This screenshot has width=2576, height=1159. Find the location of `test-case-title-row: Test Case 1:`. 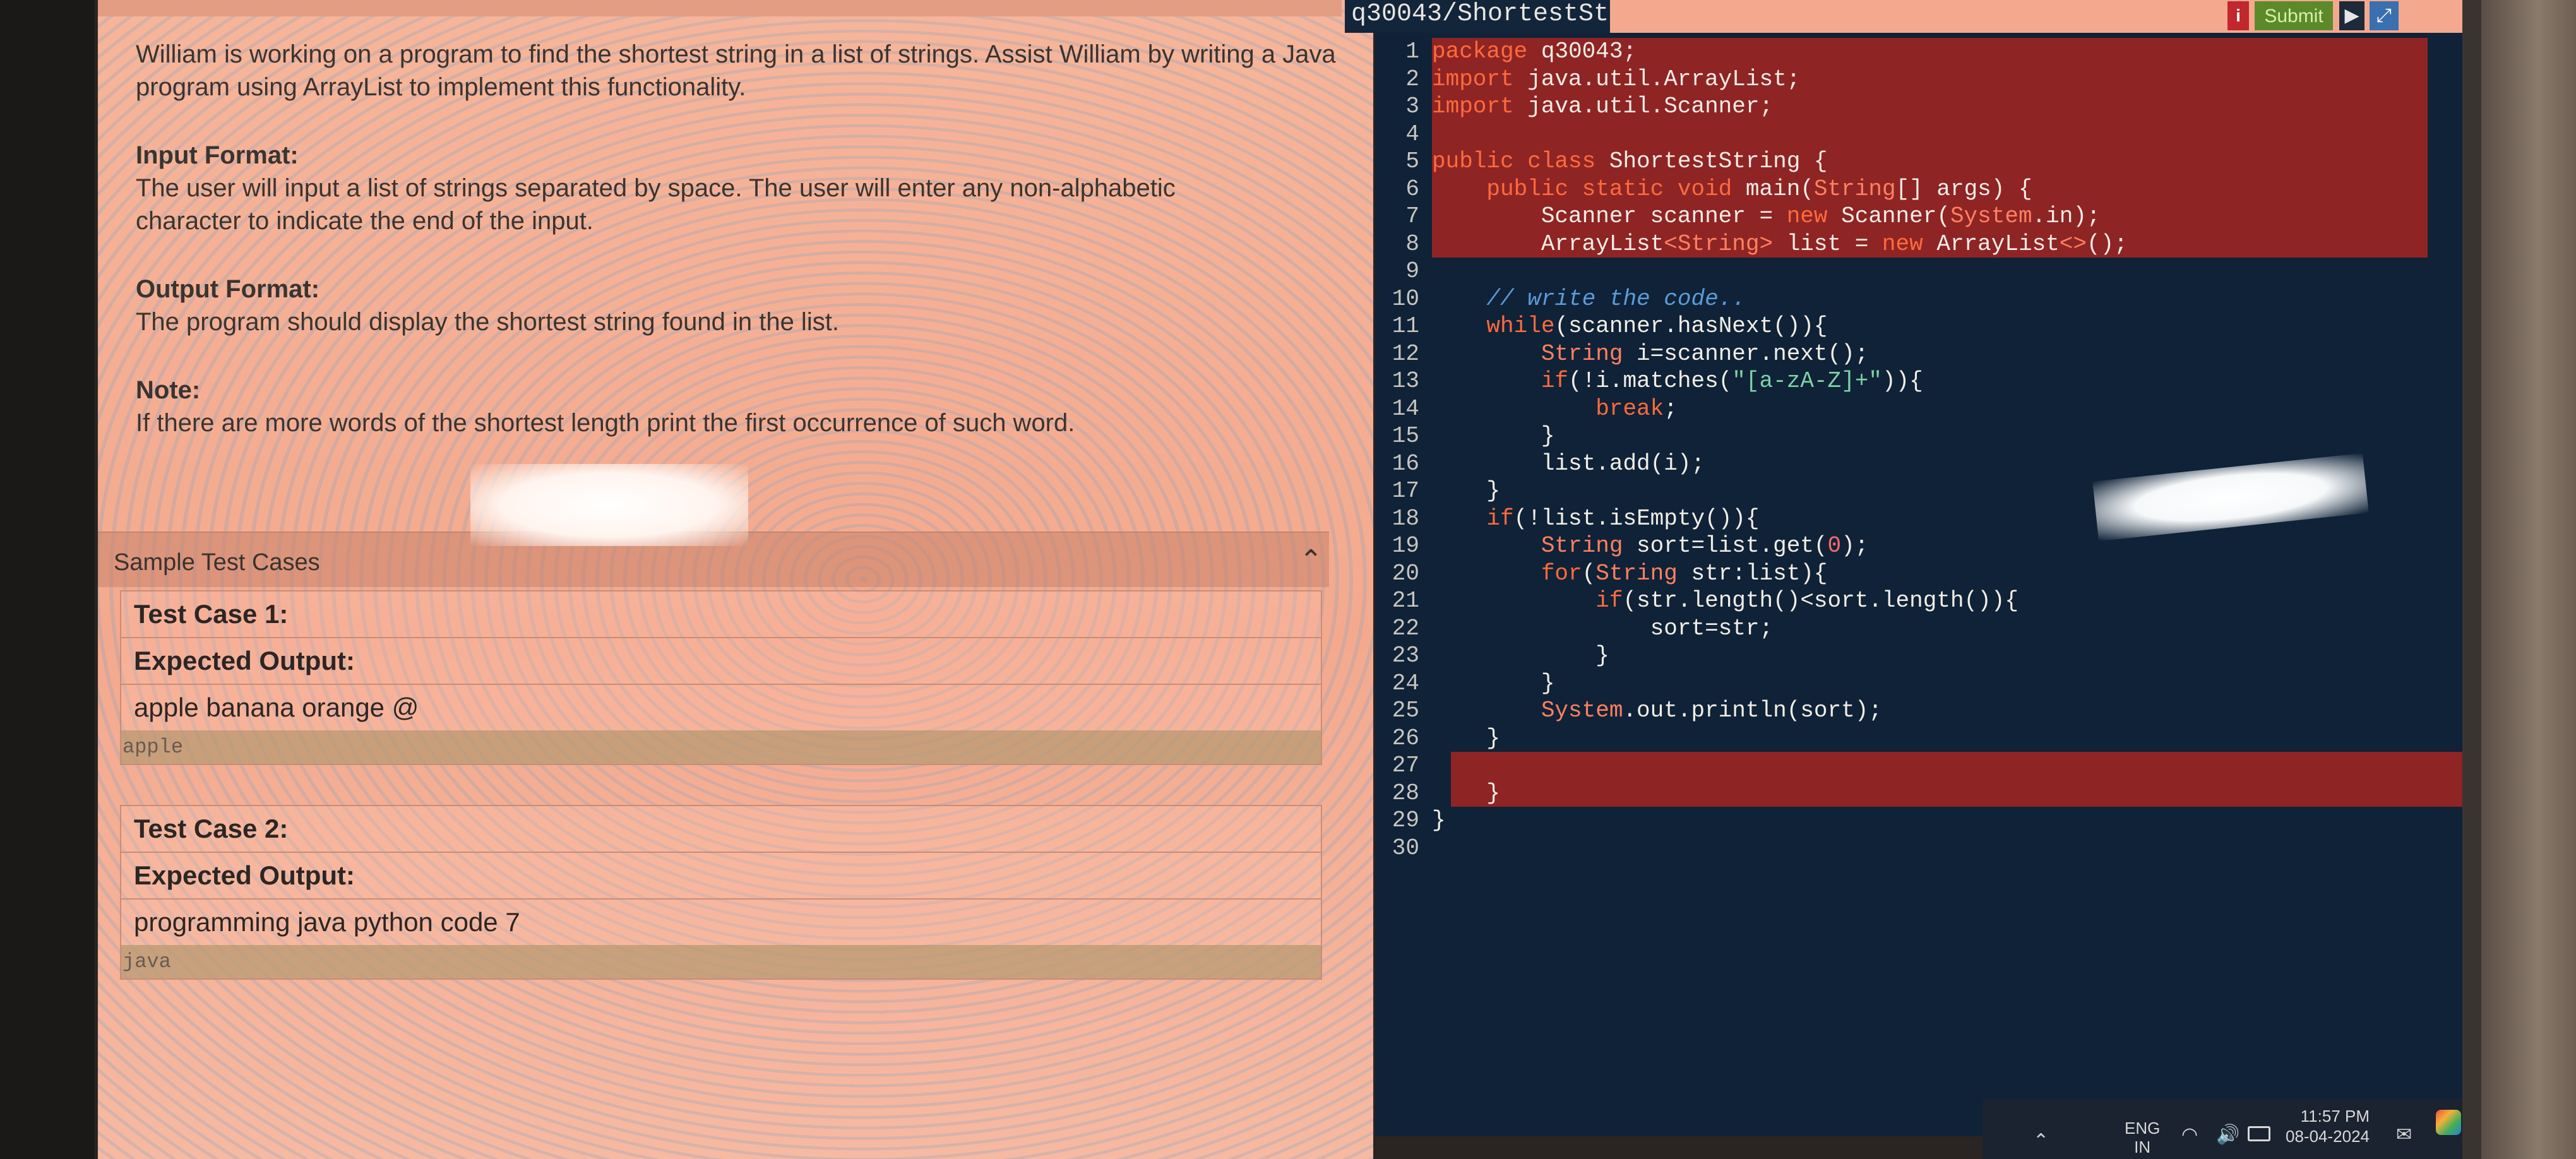

test-case-title-row: Test Case 1: is located at coordinates (721, 614).